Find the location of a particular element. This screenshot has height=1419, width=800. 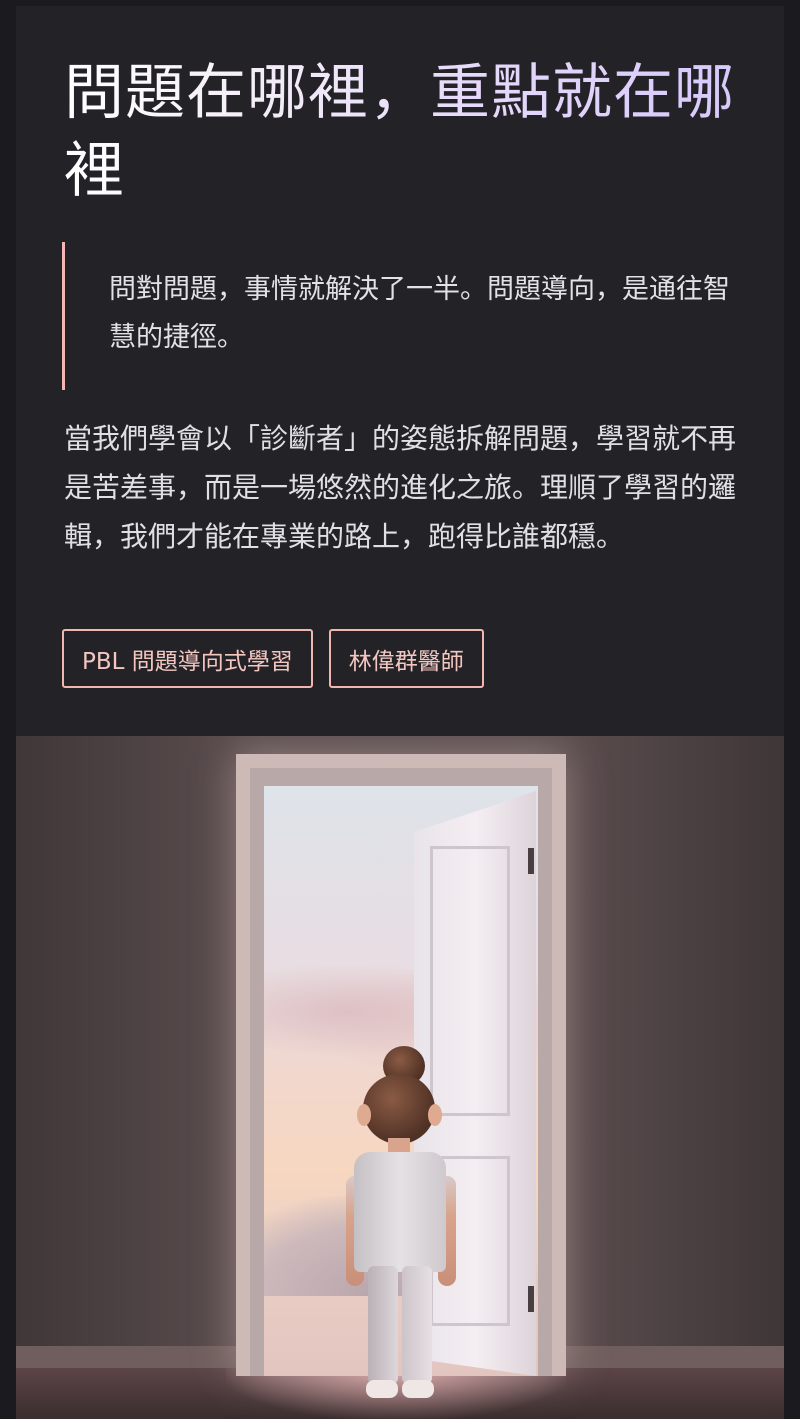

girl-ear-left is located at coordinates (364, 1115).